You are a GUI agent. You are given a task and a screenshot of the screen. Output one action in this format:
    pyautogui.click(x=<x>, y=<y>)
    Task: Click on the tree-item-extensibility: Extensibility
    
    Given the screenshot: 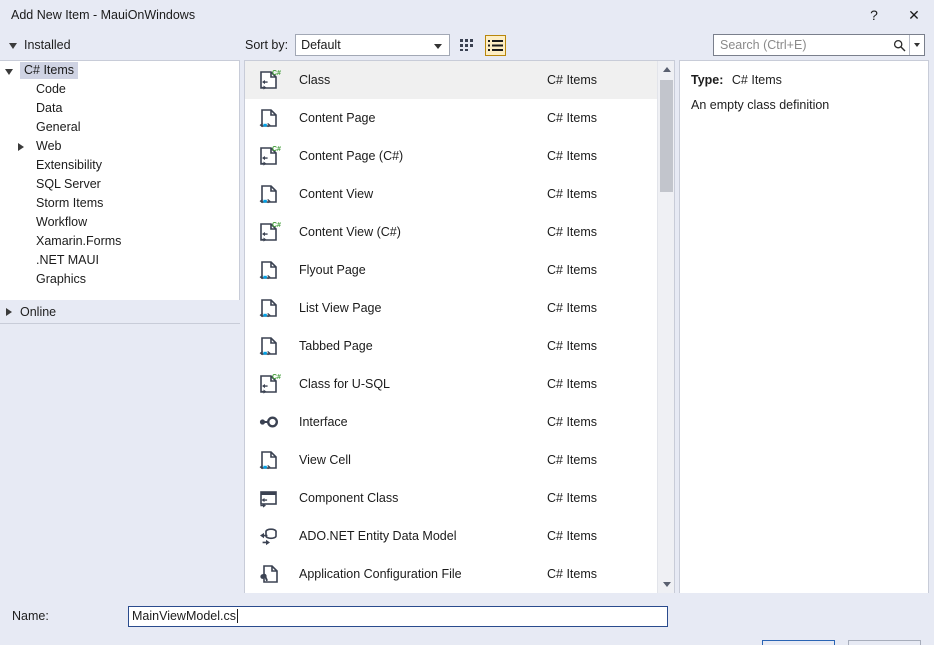 What is the action you would take?
    pyautogui.click(x=119, y=165)
    